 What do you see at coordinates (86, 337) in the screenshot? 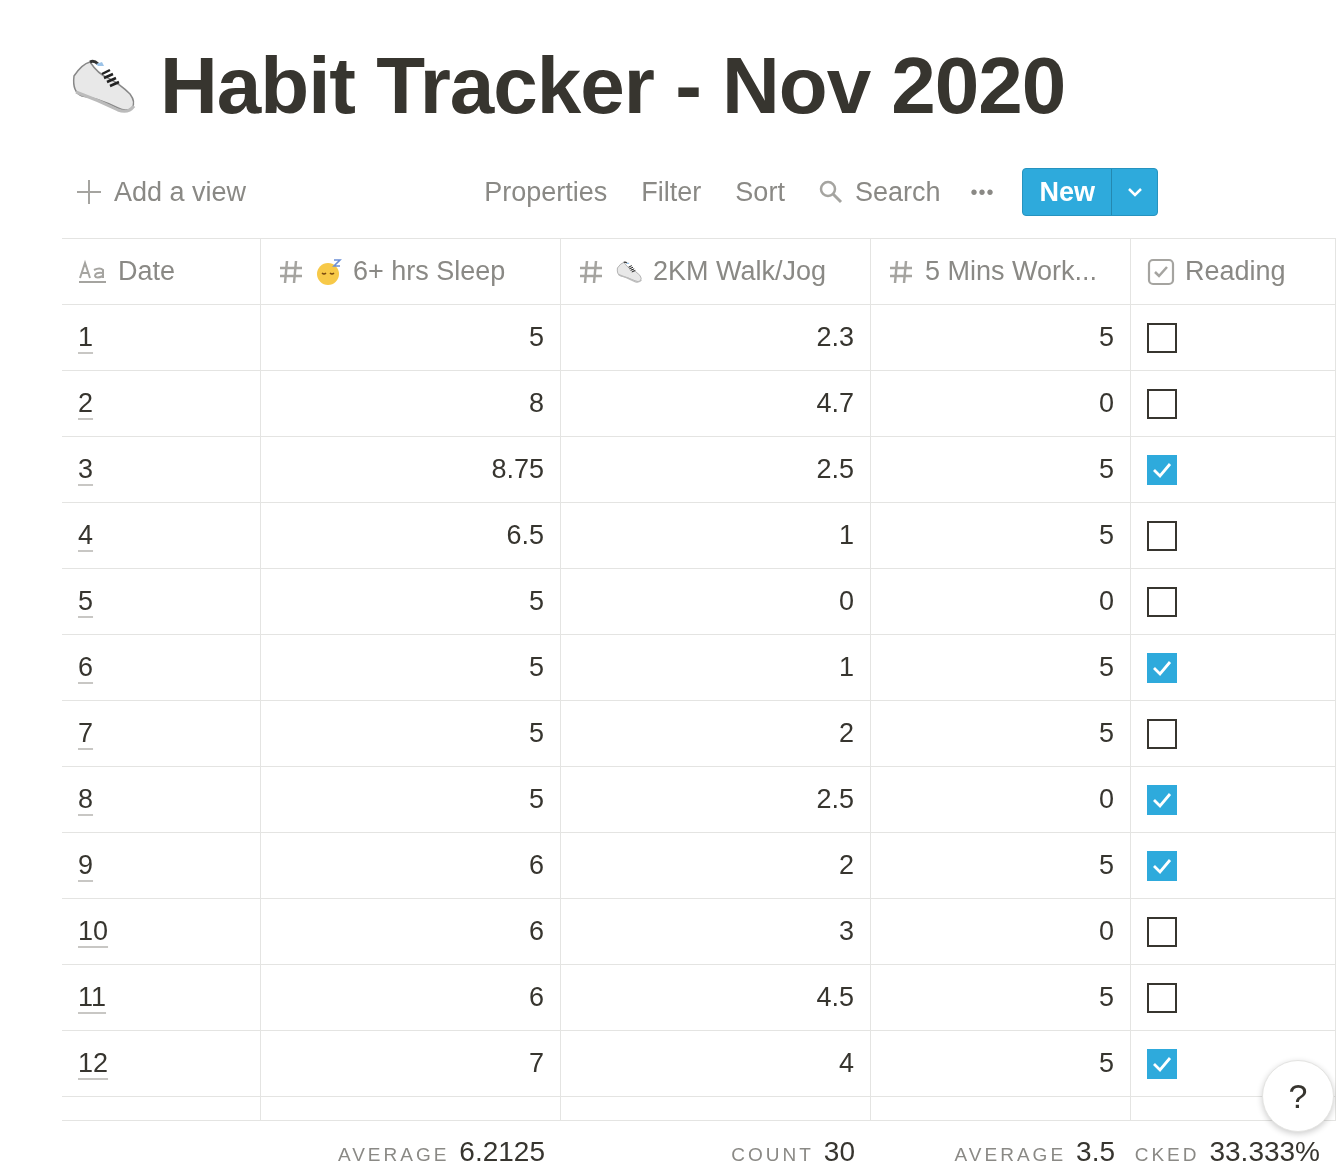
I see `row-title-link: 1` at bounding box center [86, 337].